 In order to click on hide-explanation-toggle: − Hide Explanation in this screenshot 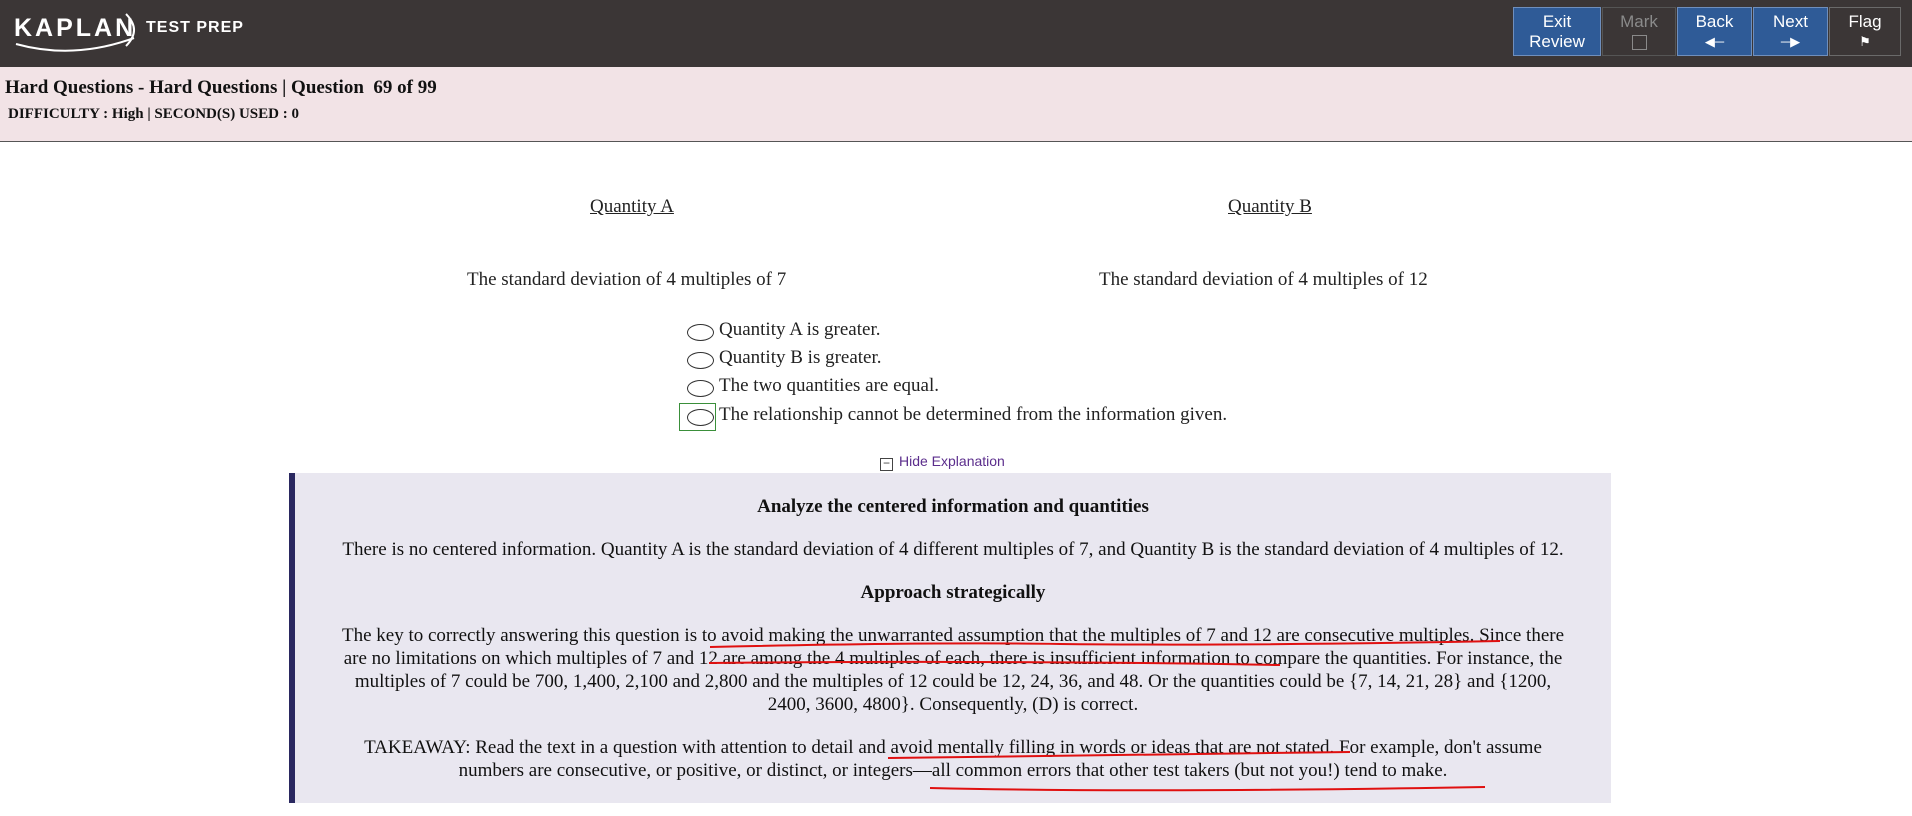, I will do `click(942, 462)`.